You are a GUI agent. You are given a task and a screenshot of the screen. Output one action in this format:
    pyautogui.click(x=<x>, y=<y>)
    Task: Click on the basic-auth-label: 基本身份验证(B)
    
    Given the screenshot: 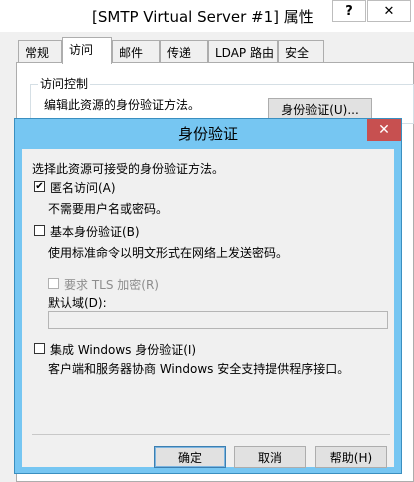 What is the action you would take?
    pyautogui.click(x=95, y=231)
    